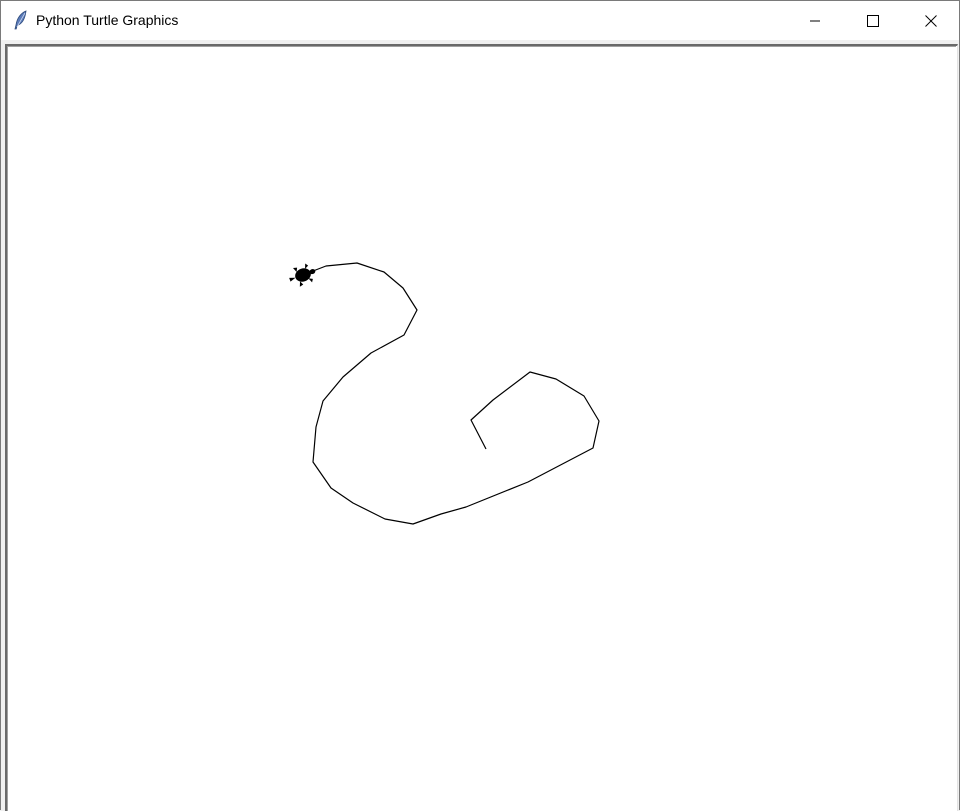 The height and width of the screenshot is (811, 960). What do you see at coordinates (456, 393) in the screenshot?
I see `turtle-path` at bounding box center [456, 393].